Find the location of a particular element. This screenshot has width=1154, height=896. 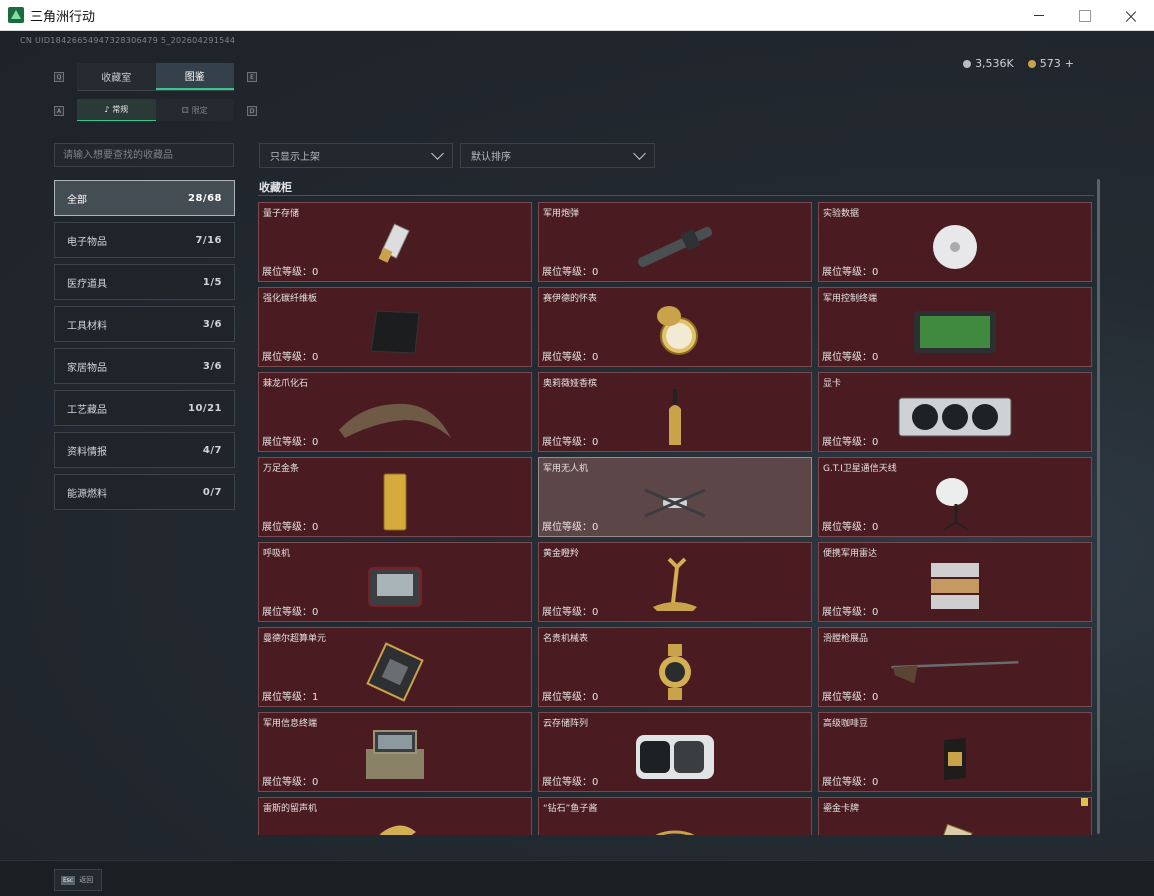

item-name: 曼德尔超算单元 is located at coordinates (295, 639).